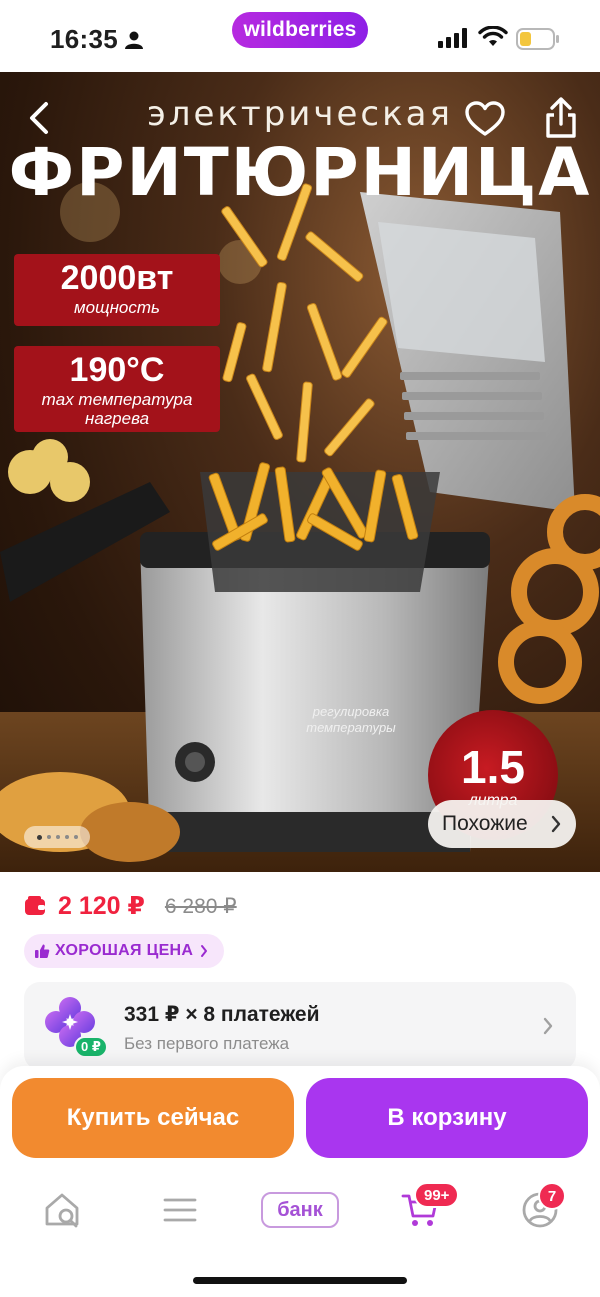 This screenshot has height=1297, width=600. Describe the element at coordinates (117, 370) in the screenshot. I see `spec-temperature-value: 190°C` at that location.